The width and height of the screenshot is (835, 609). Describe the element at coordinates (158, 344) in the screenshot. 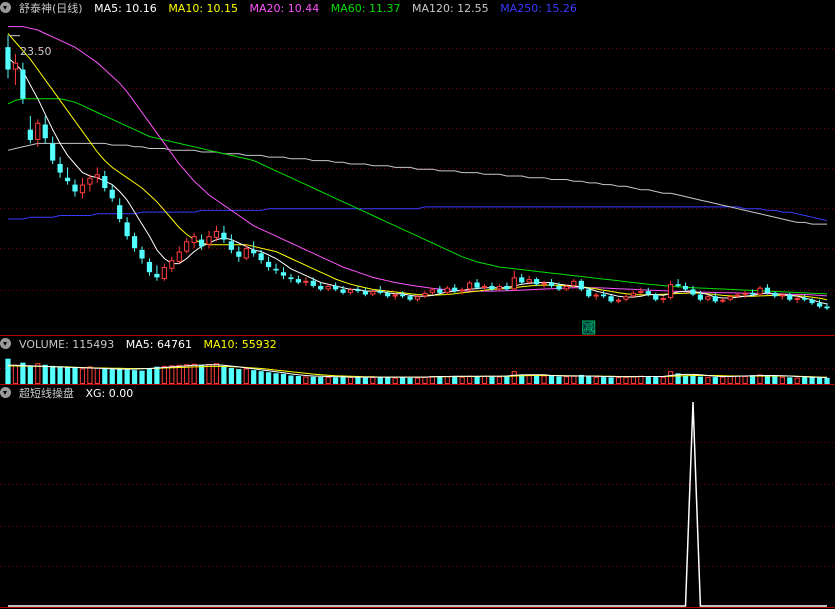

I see `vol-ma5-label: MA5: 64761` at that location.